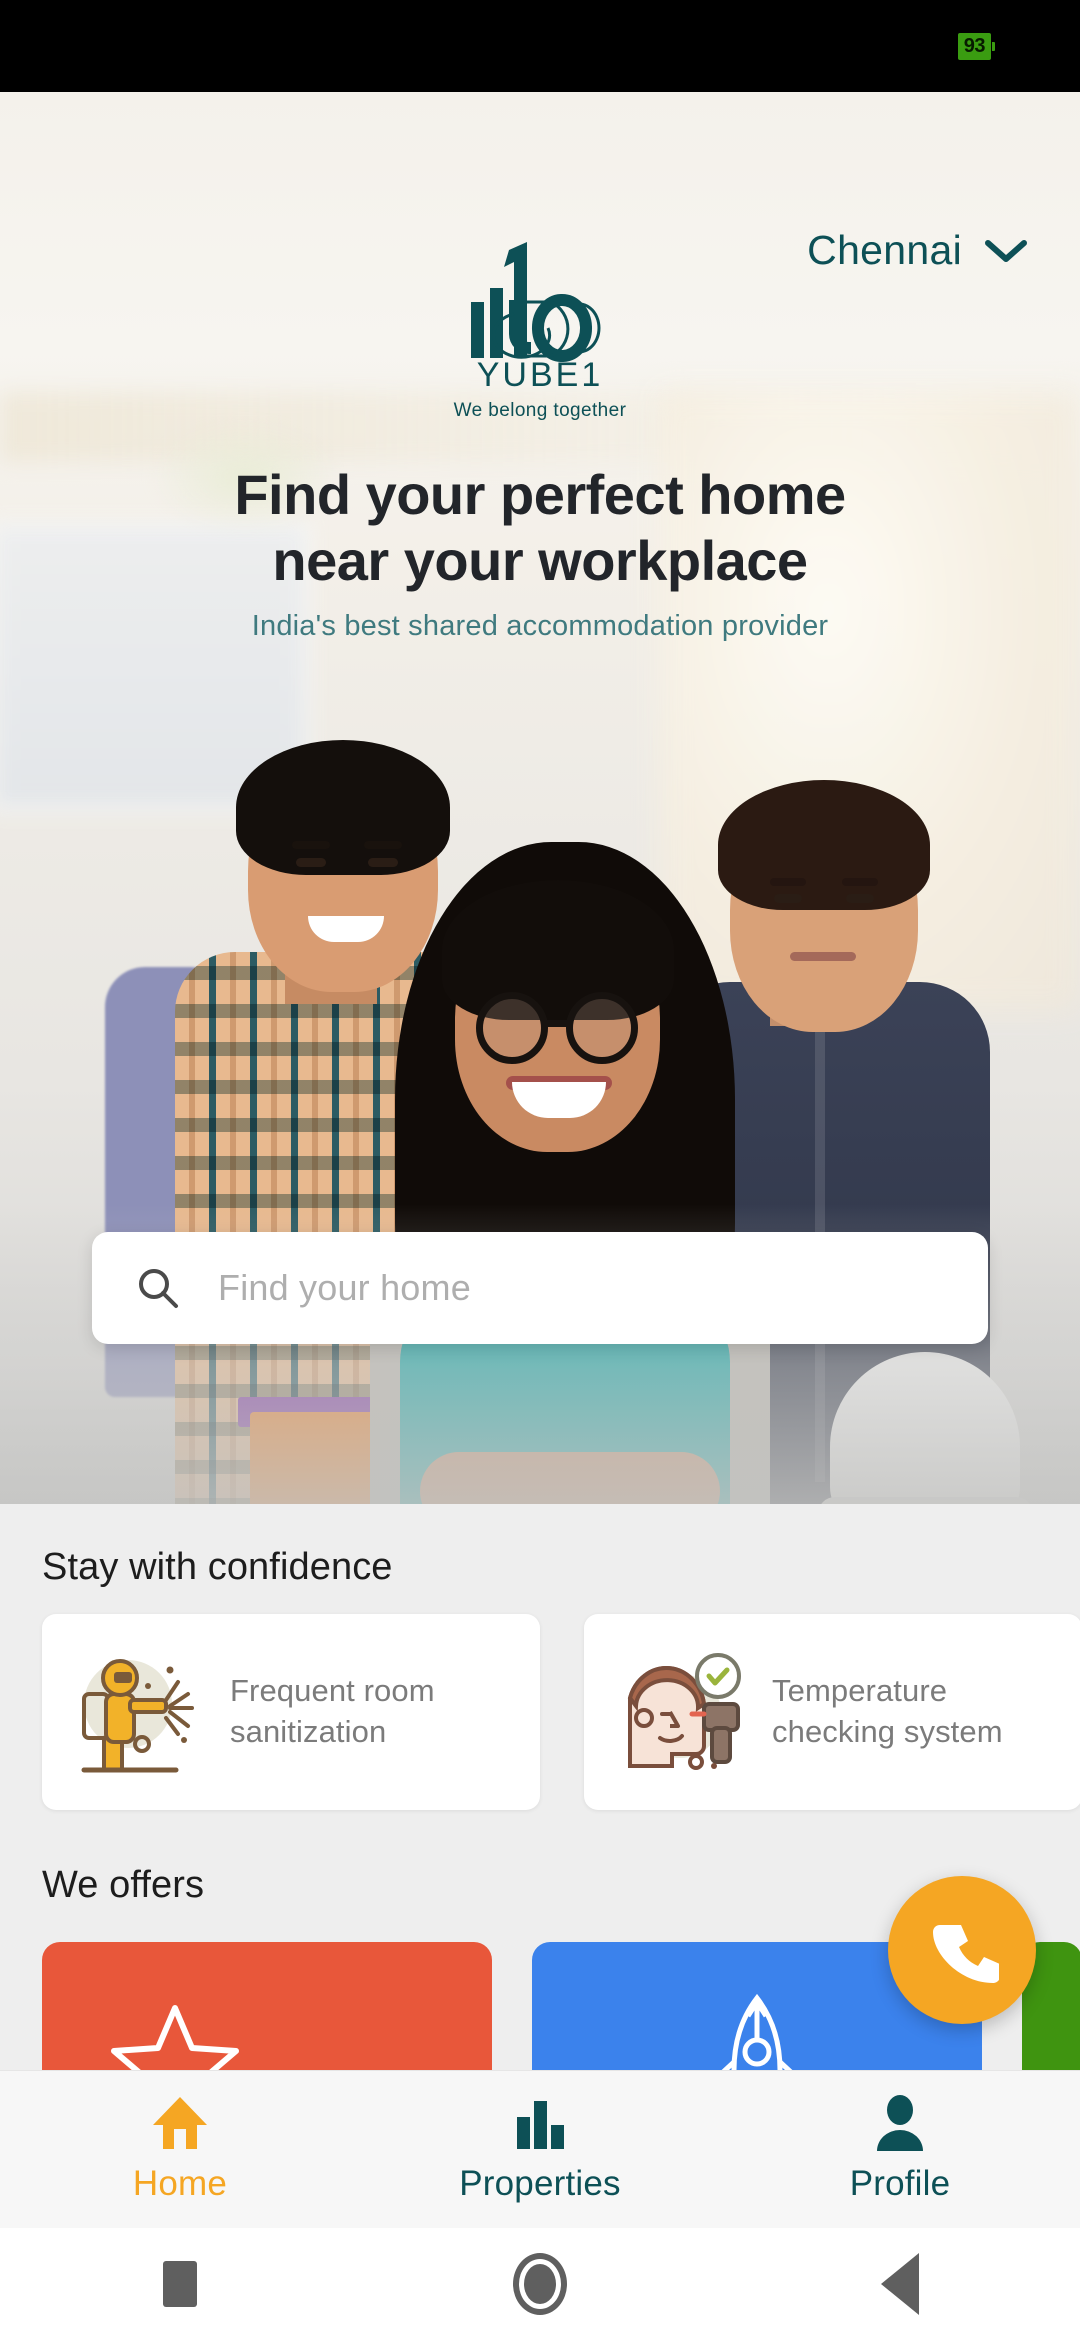 The image size is (1080, 2340). Describe the element at coordinates (540, 410) in the screenshot. I see `logo-tagline: We belong together` at that location.